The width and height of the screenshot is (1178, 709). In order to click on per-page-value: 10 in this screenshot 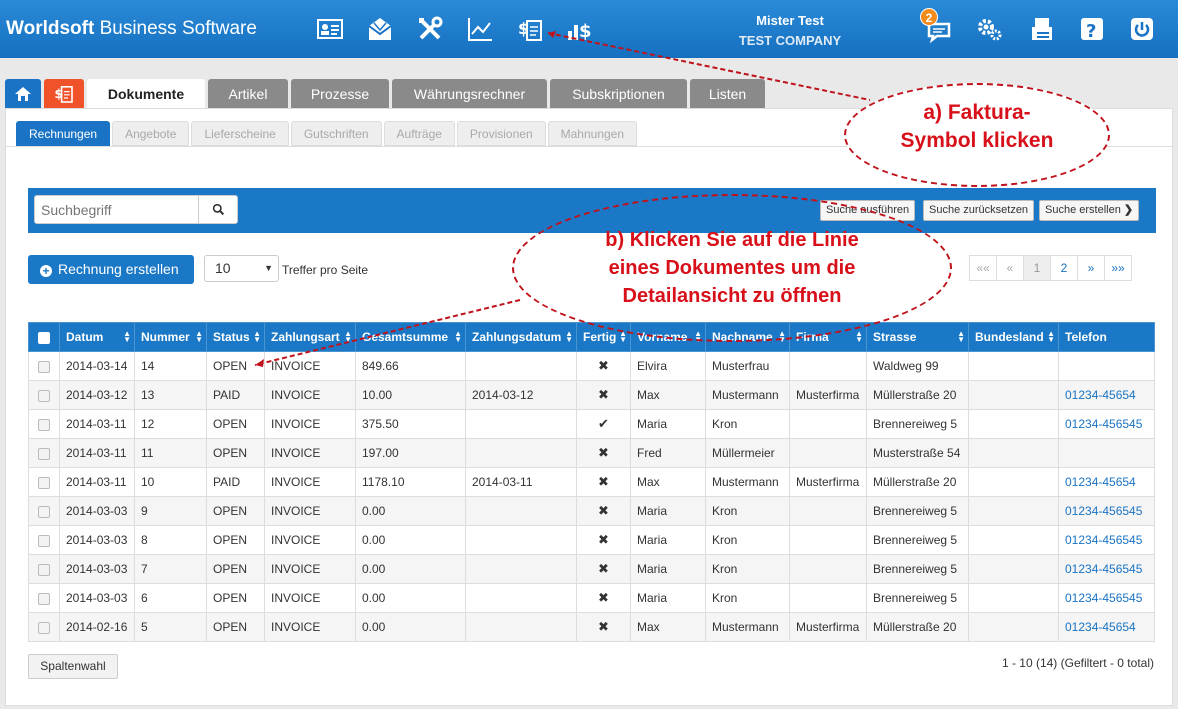, I will do `click(223, 268)`.